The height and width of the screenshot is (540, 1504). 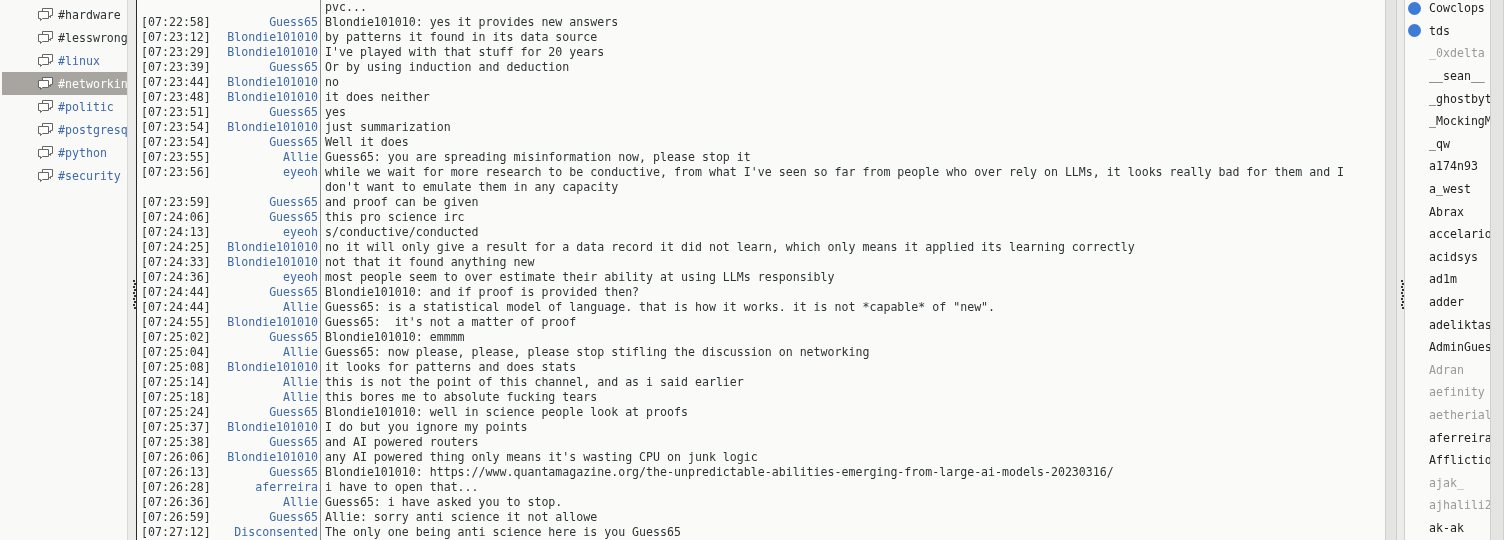 I want to click on channel-item: #security, so click(x=64, y=175).